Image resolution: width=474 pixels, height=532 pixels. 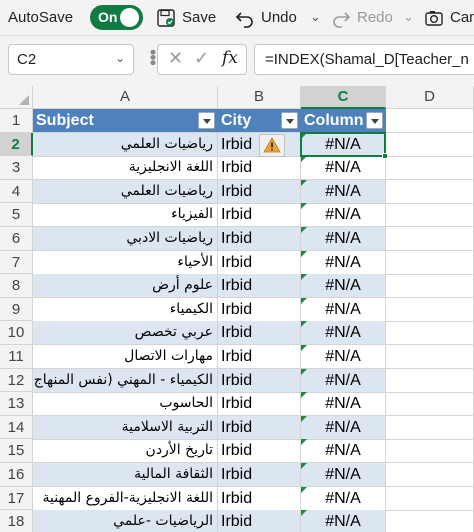 I want to click on row-header: 8, so click(x=16, y=286).